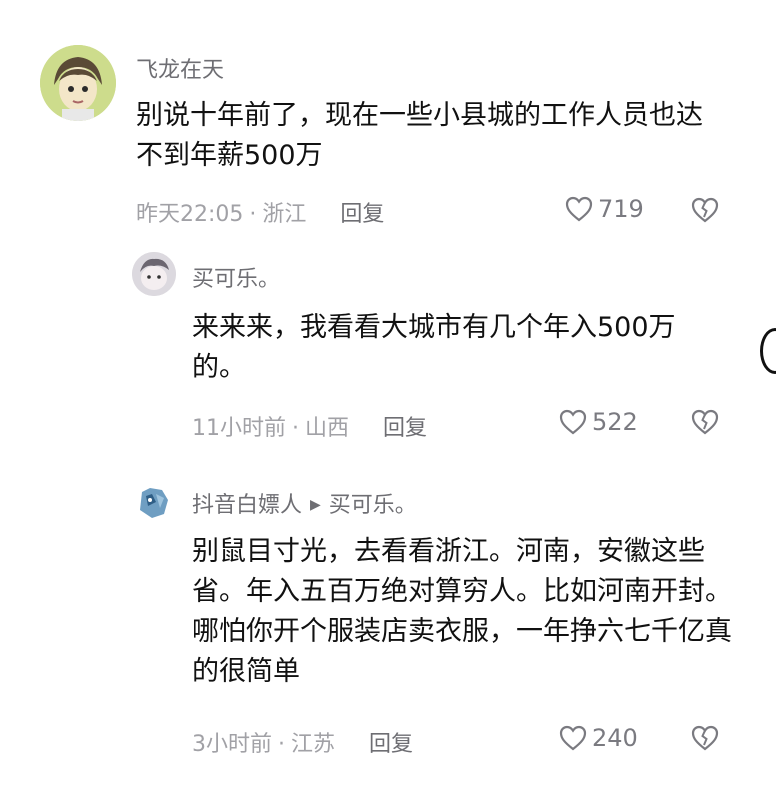 This screenshot has width=776, height=792. I want to click on comment-username: 买可乐。, so click(236, 277).